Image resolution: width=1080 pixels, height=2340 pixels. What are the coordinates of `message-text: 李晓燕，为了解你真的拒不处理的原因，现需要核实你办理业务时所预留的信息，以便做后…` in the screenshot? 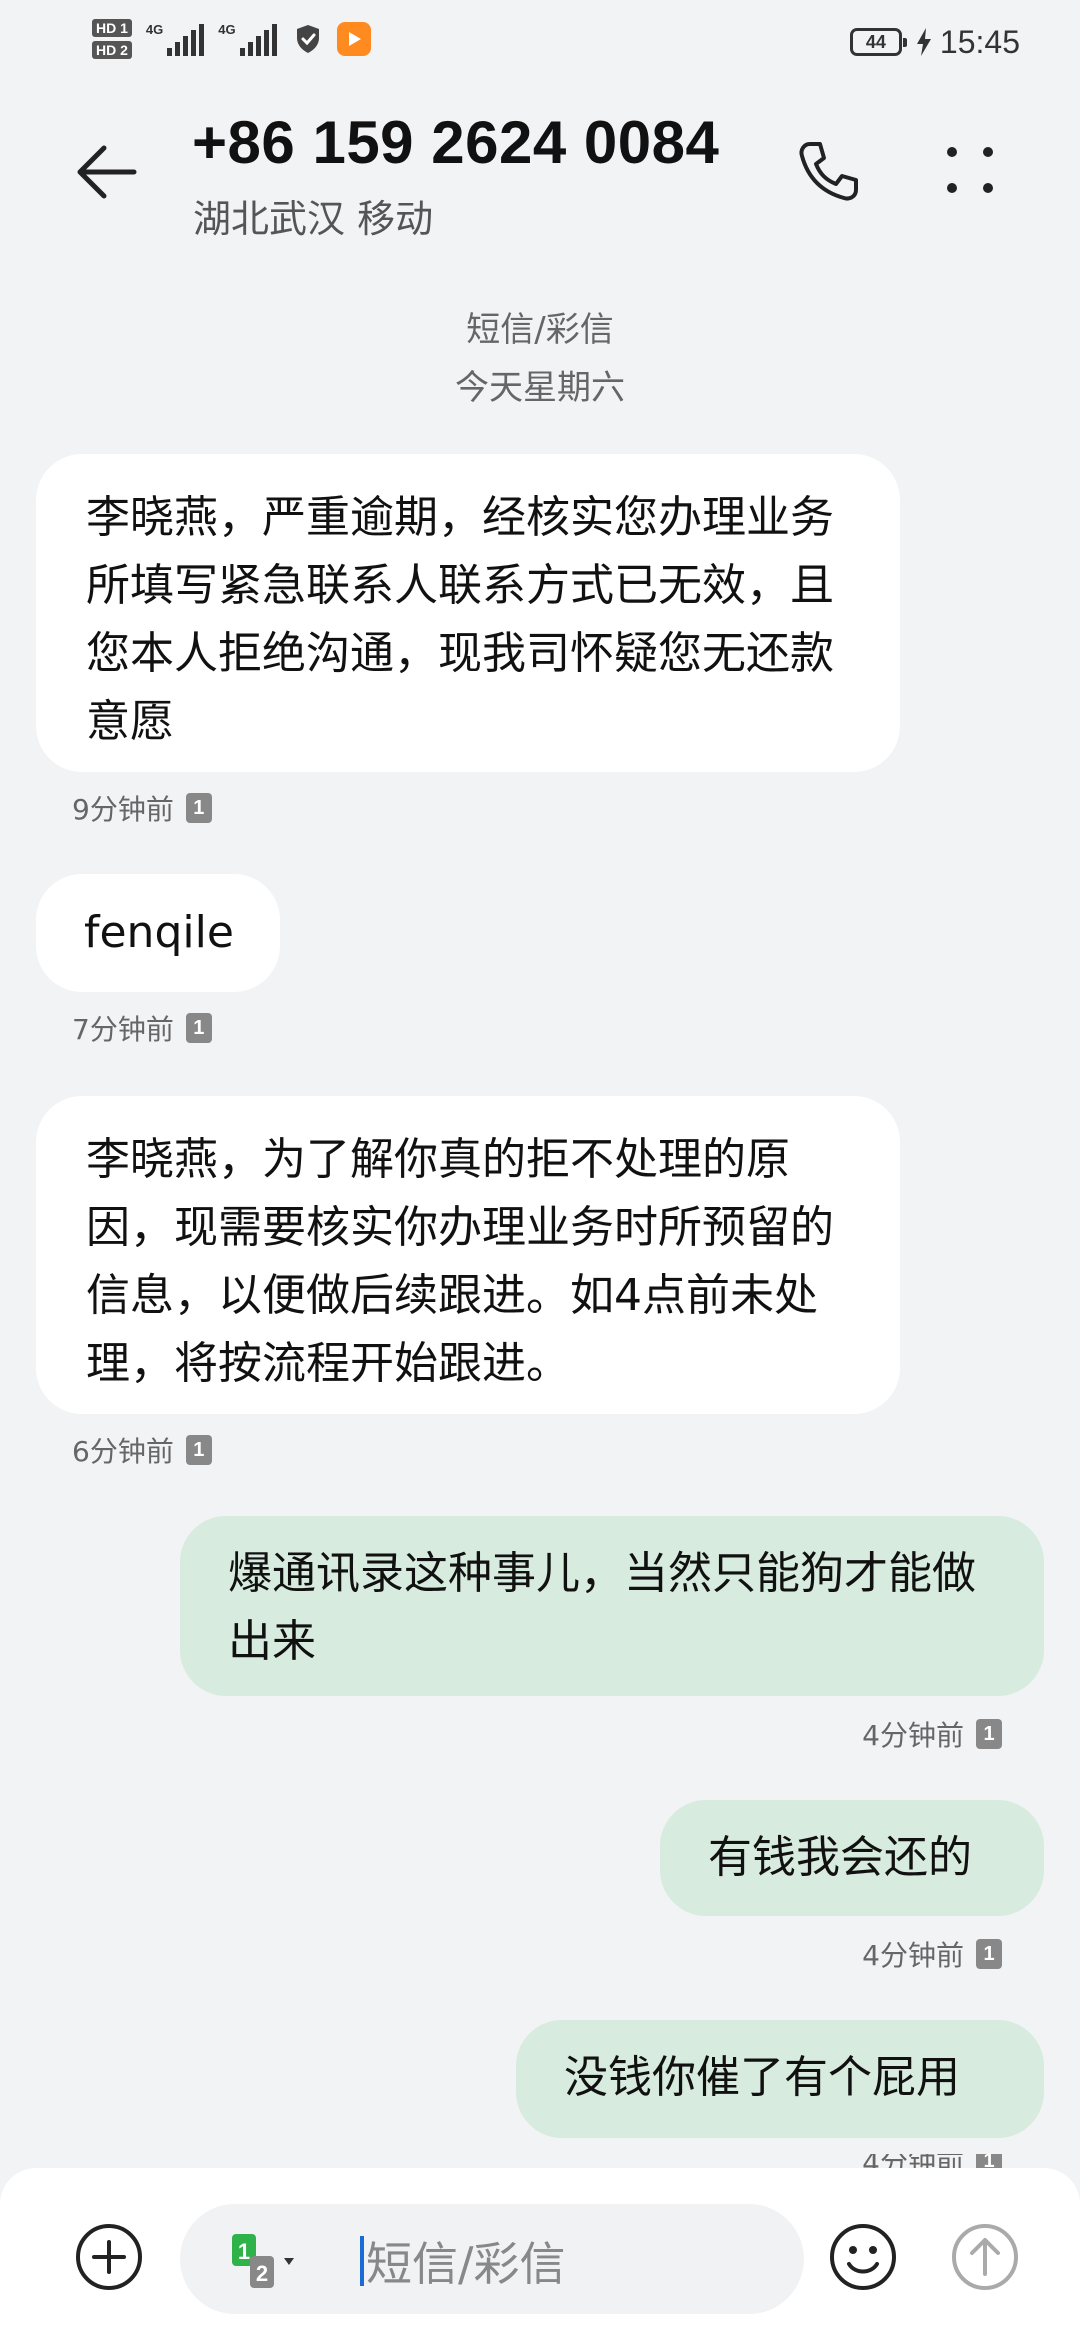 It's located at (460, 1261).